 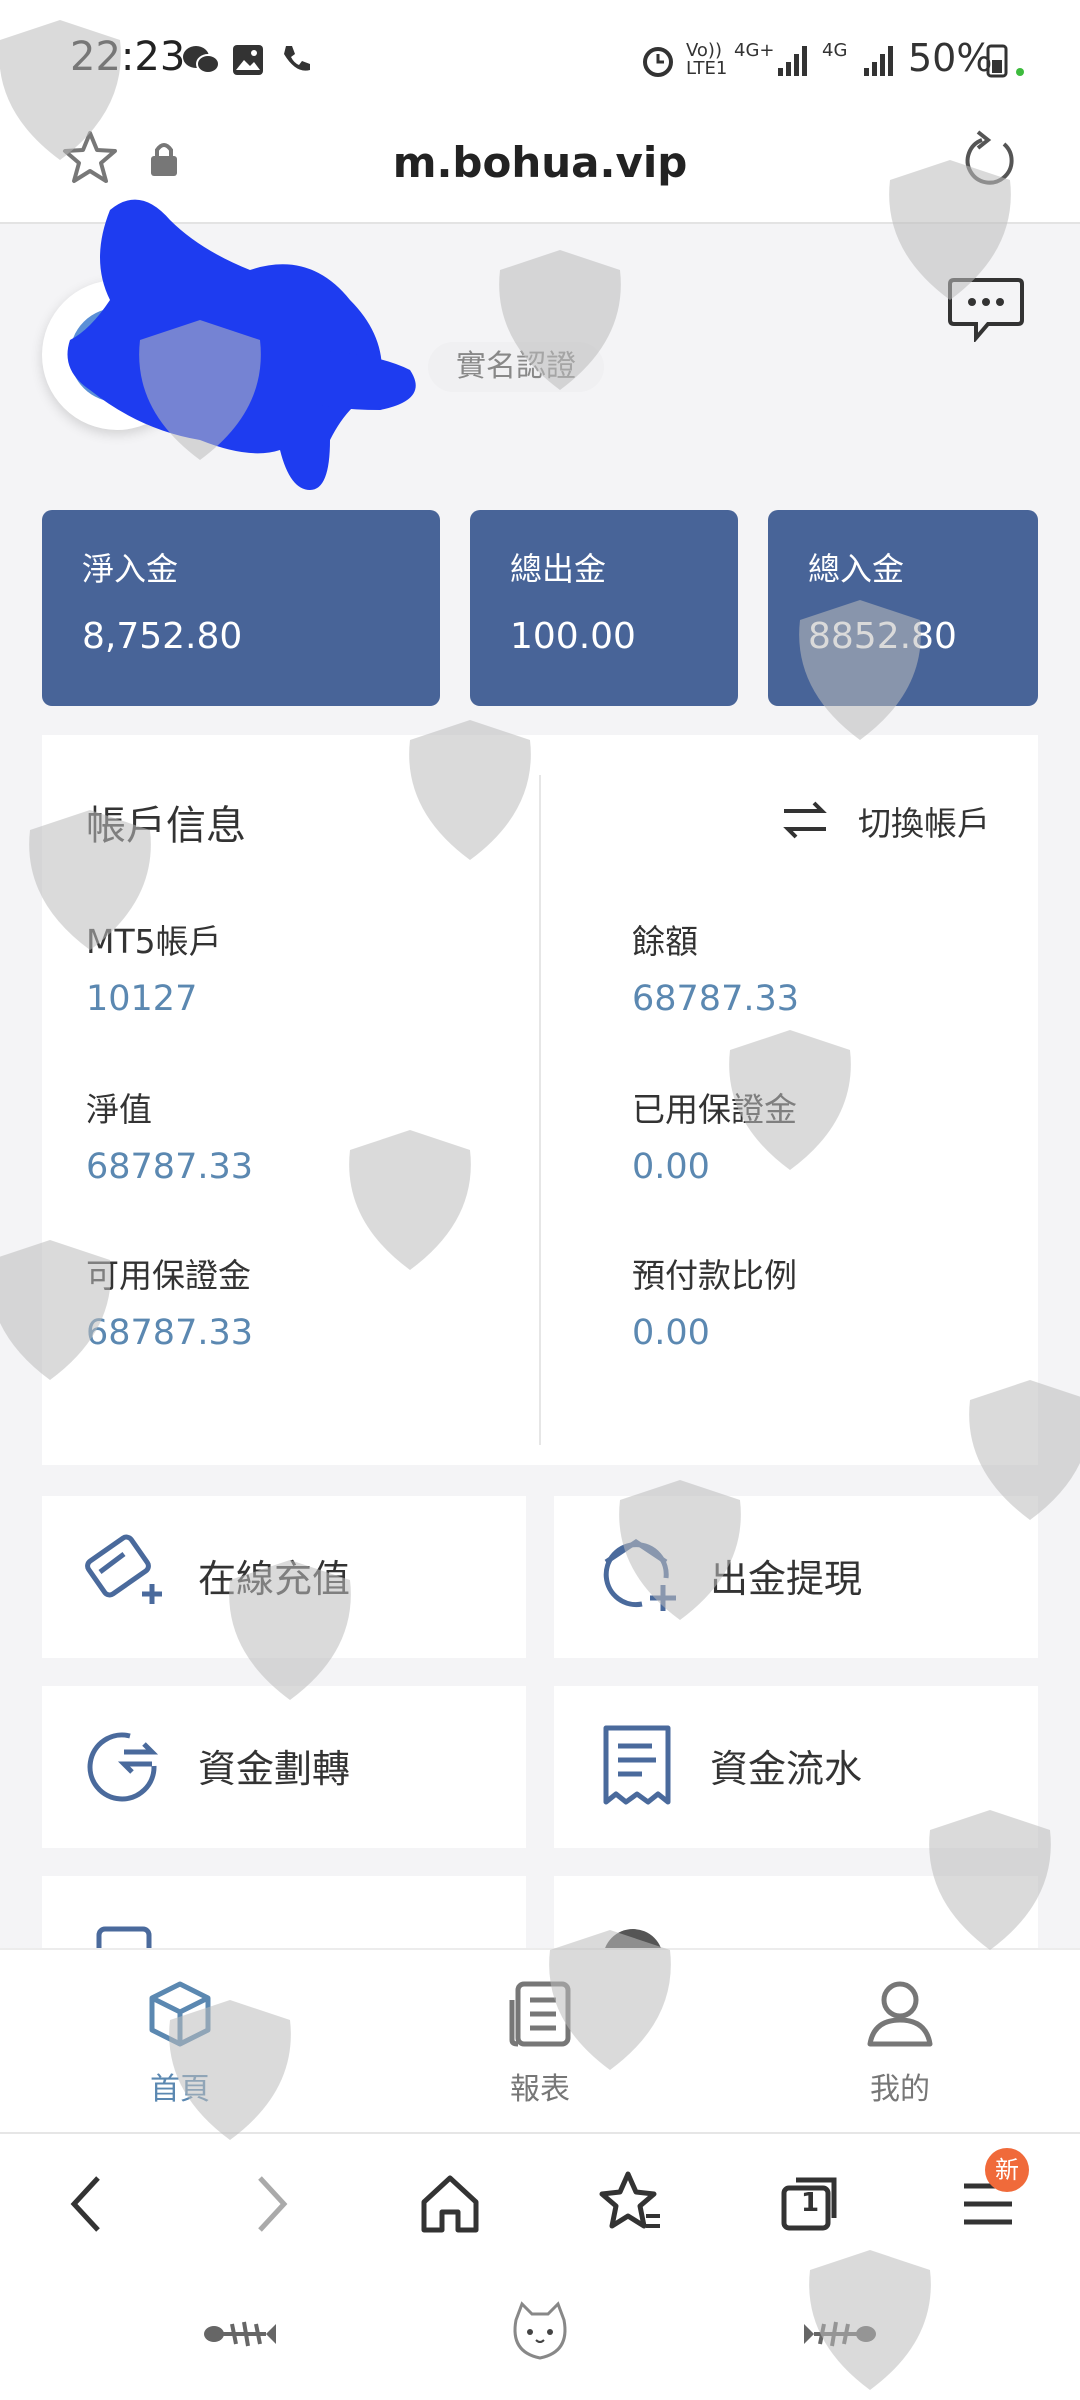 What do you see at coordinates (900, 2014) in the screenshot?
I see `user-icon` at bounding box center [900, 2014].